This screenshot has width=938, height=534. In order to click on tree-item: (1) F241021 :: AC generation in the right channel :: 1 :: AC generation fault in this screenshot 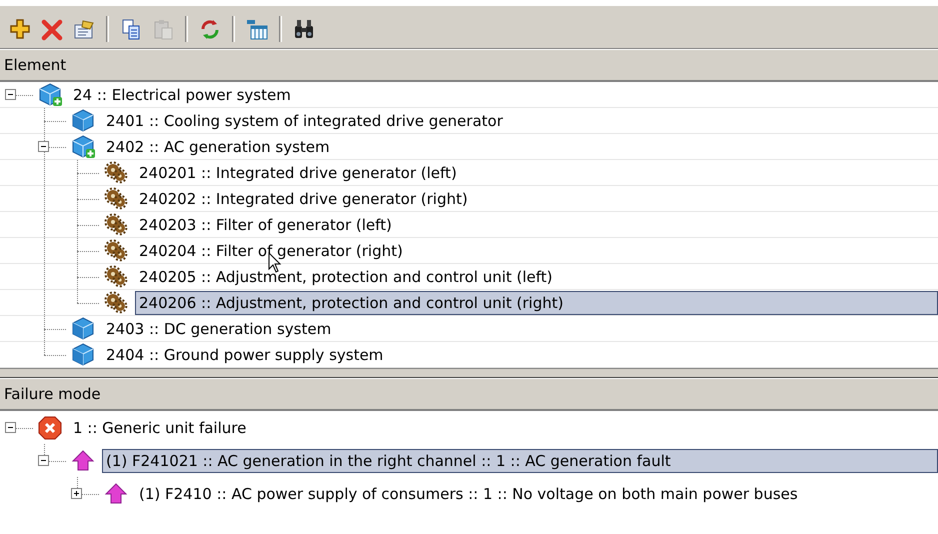, I will do `click(520, 460)`.